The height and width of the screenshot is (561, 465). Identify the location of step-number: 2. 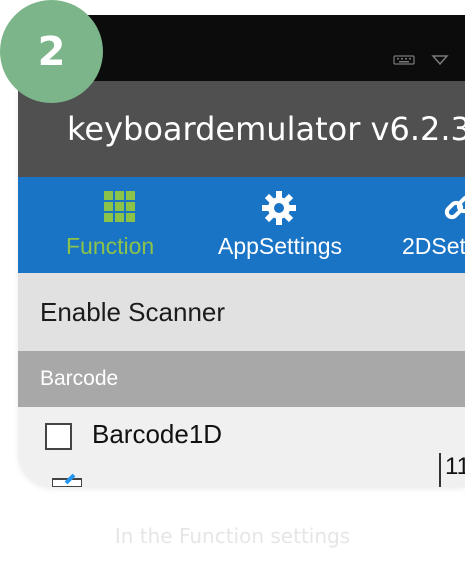
(51, 51).